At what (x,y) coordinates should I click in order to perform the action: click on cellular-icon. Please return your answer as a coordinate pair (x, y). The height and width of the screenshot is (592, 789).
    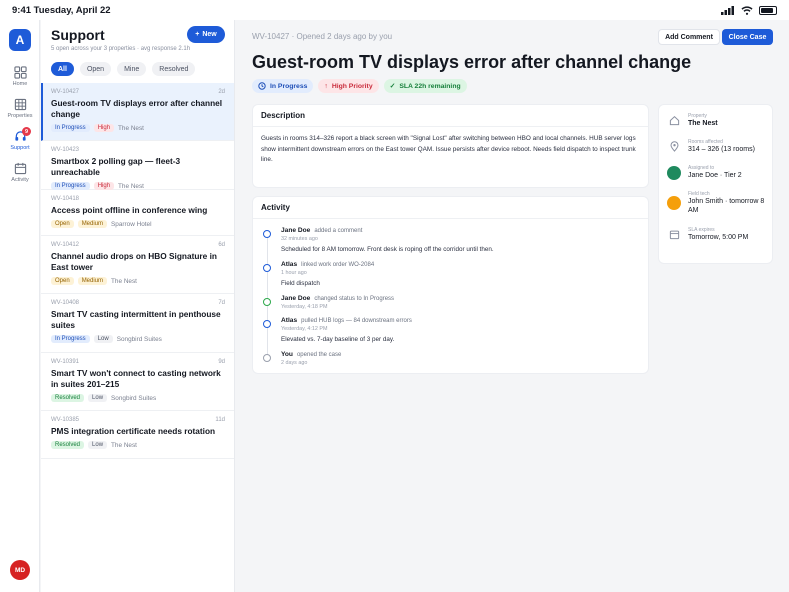
    Looking at the image, I should click on (727, 10).